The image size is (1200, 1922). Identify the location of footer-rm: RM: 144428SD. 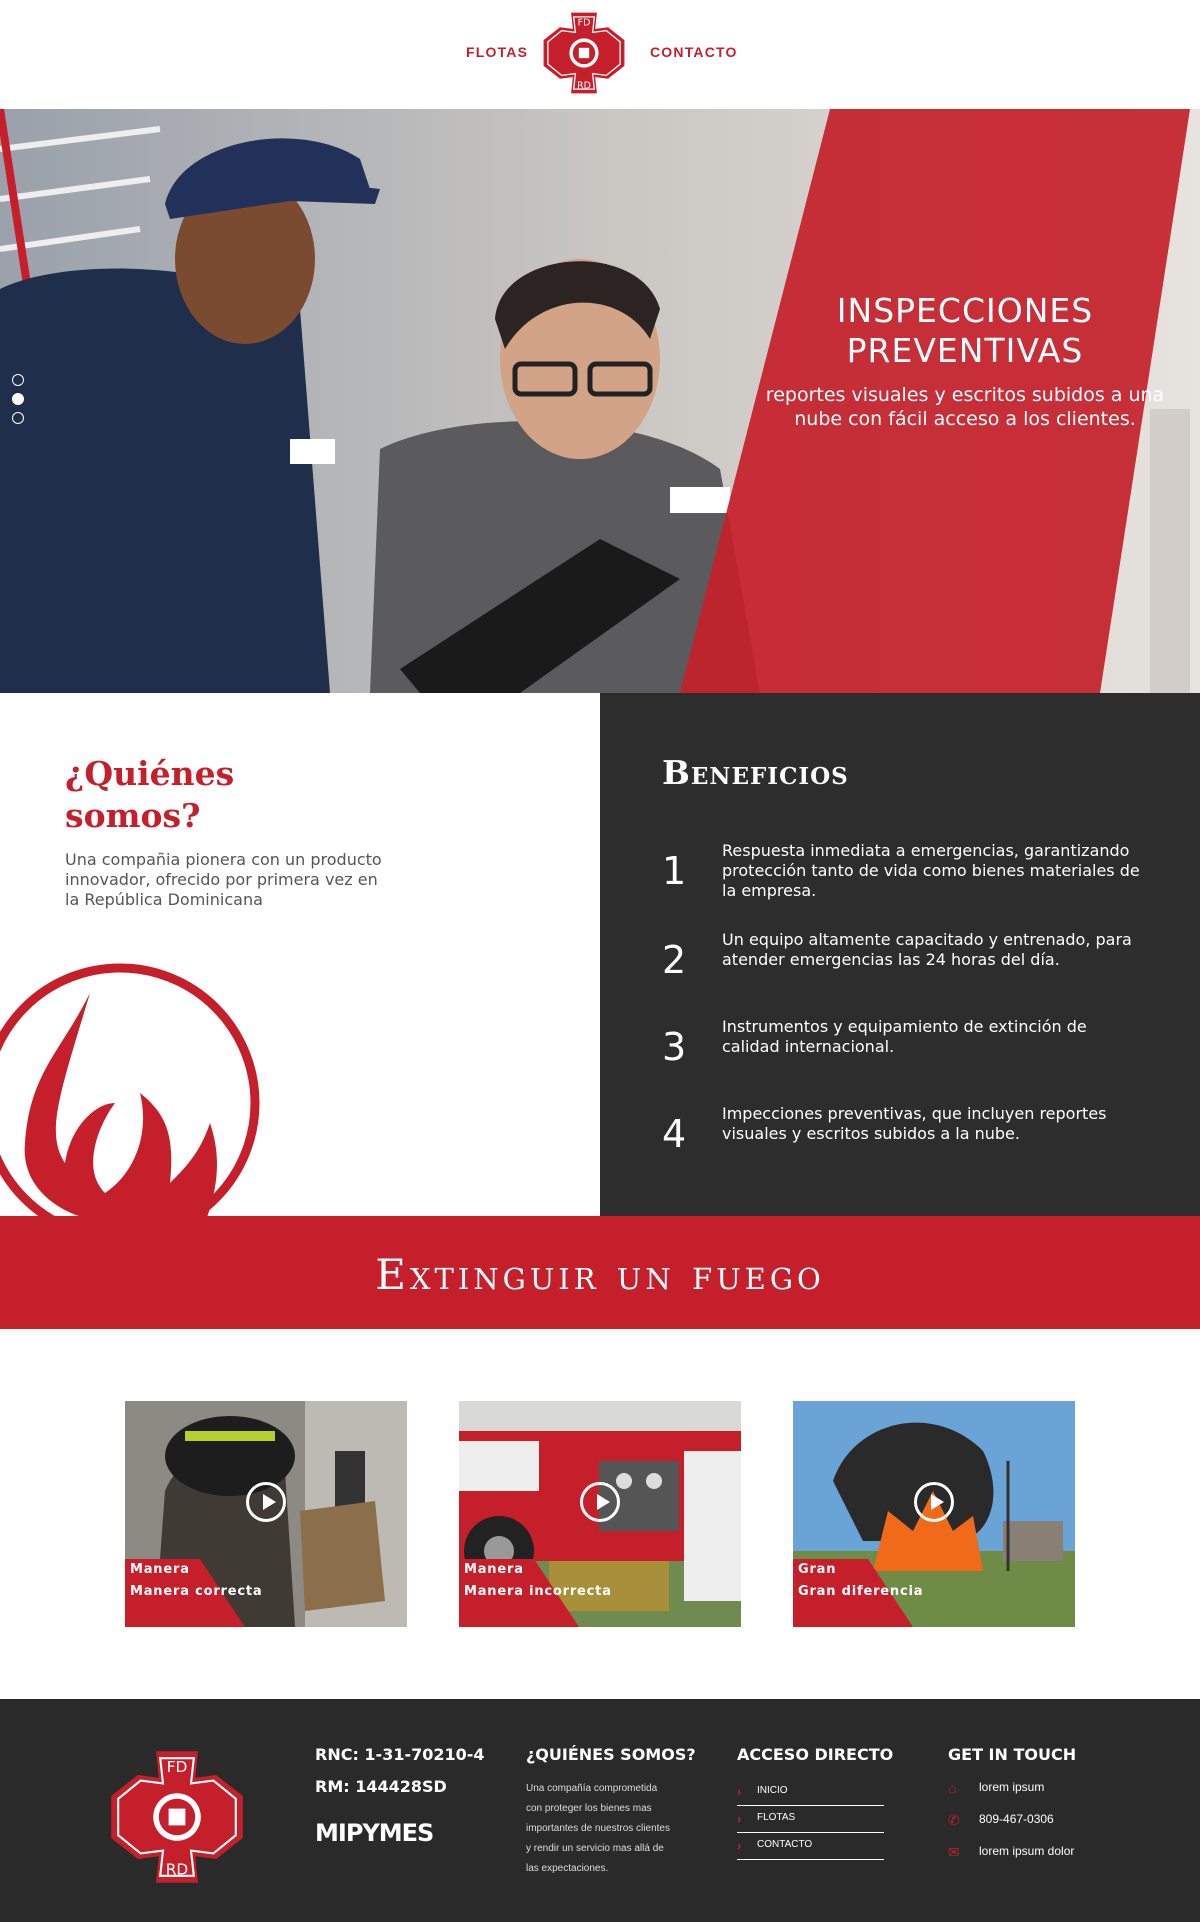
(381, 1786).